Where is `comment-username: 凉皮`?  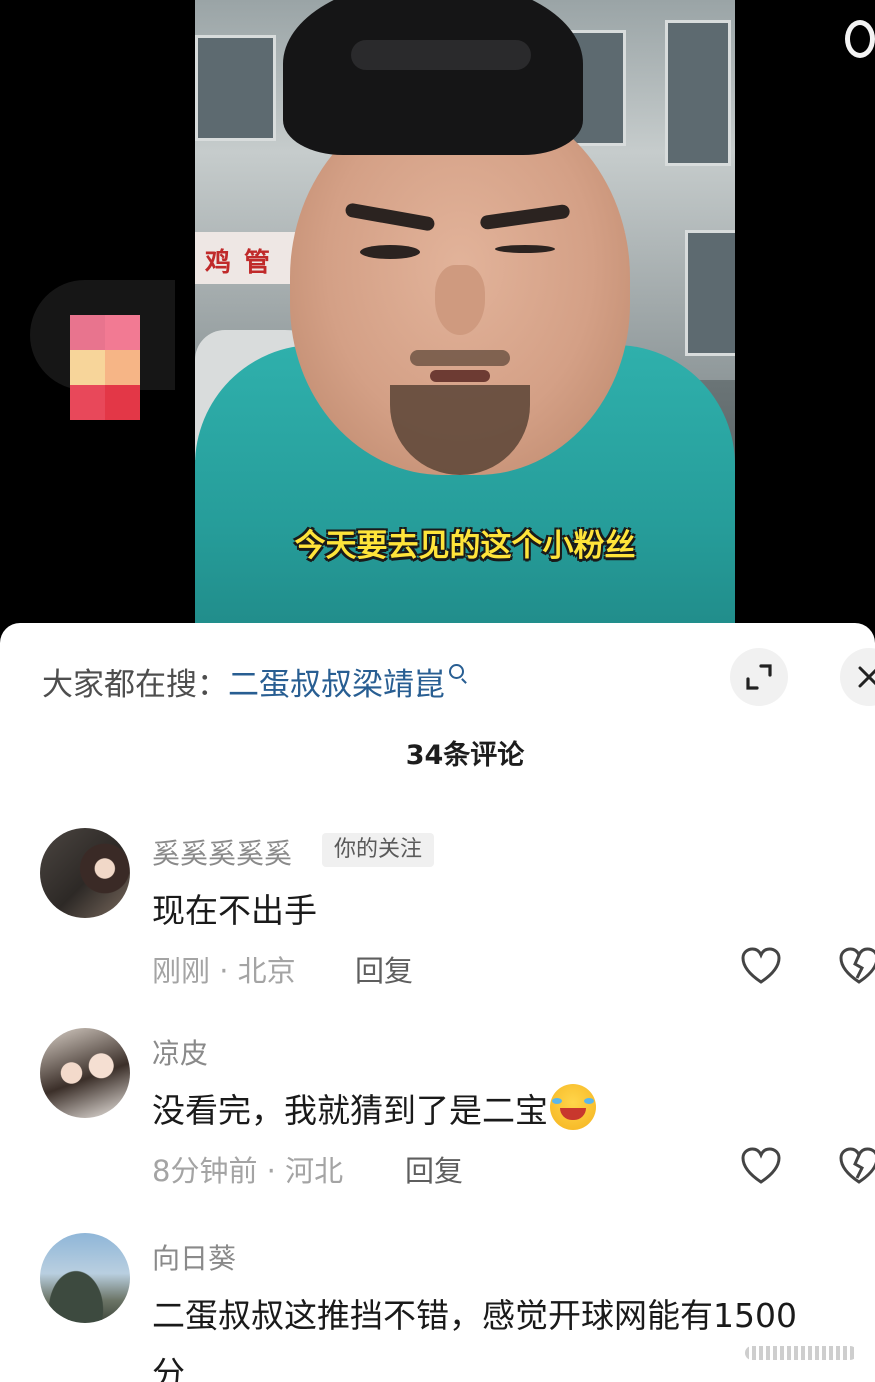 comment-username: 凉皮 is located at coordinates (180, 1052).